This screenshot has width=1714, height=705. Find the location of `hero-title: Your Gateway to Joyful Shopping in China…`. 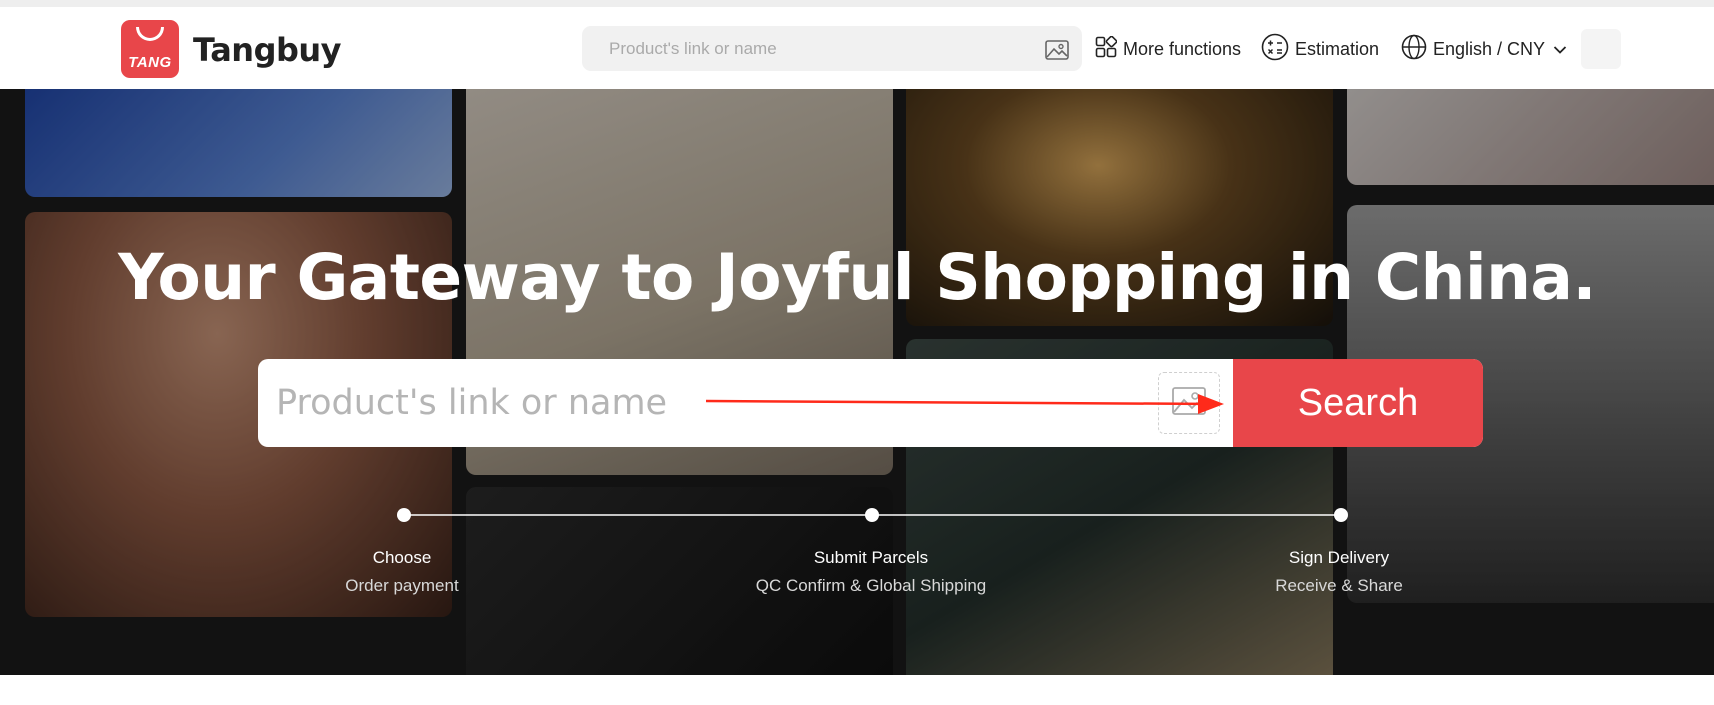

hero-title: Your Gateway to Joyful Shopping in China… is located at coordinates (857, 277).